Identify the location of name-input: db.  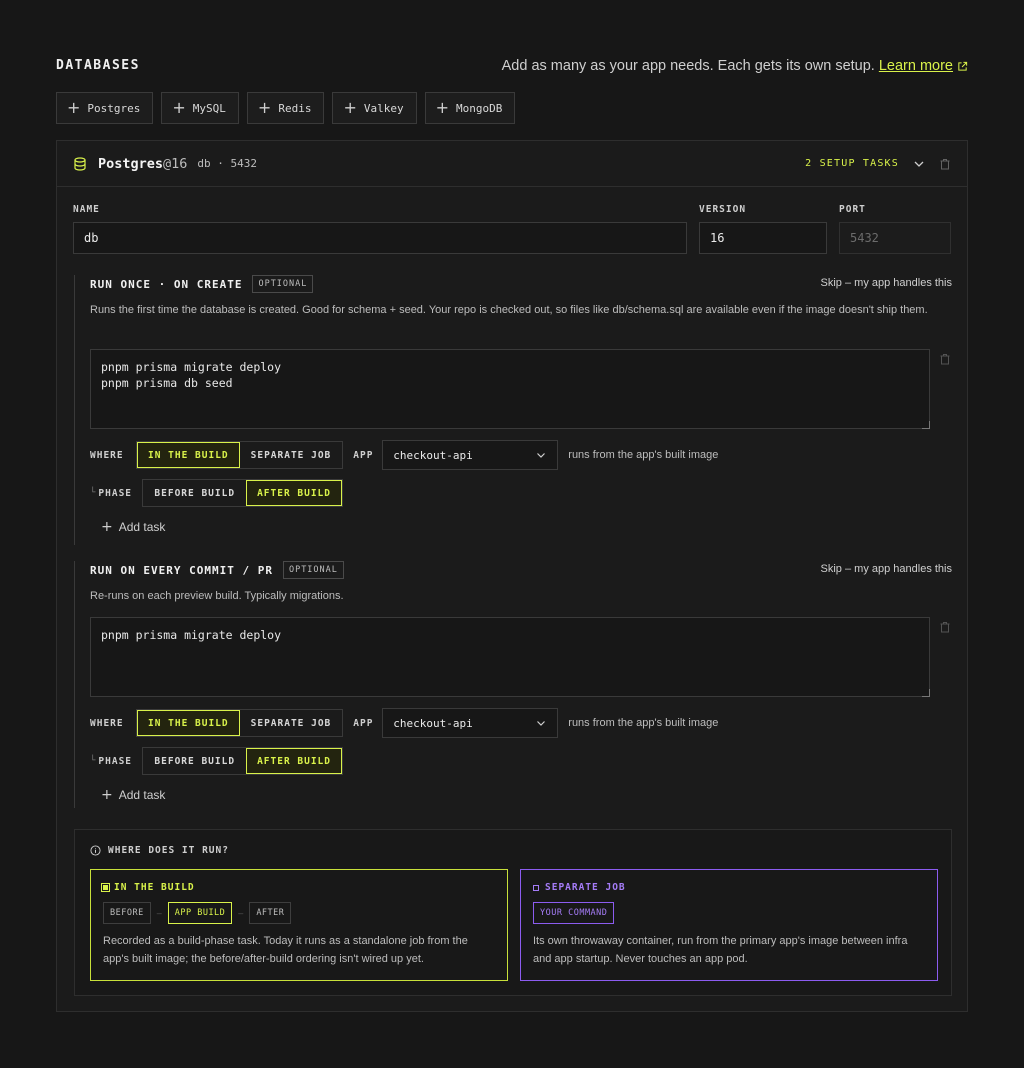
(380, 238).